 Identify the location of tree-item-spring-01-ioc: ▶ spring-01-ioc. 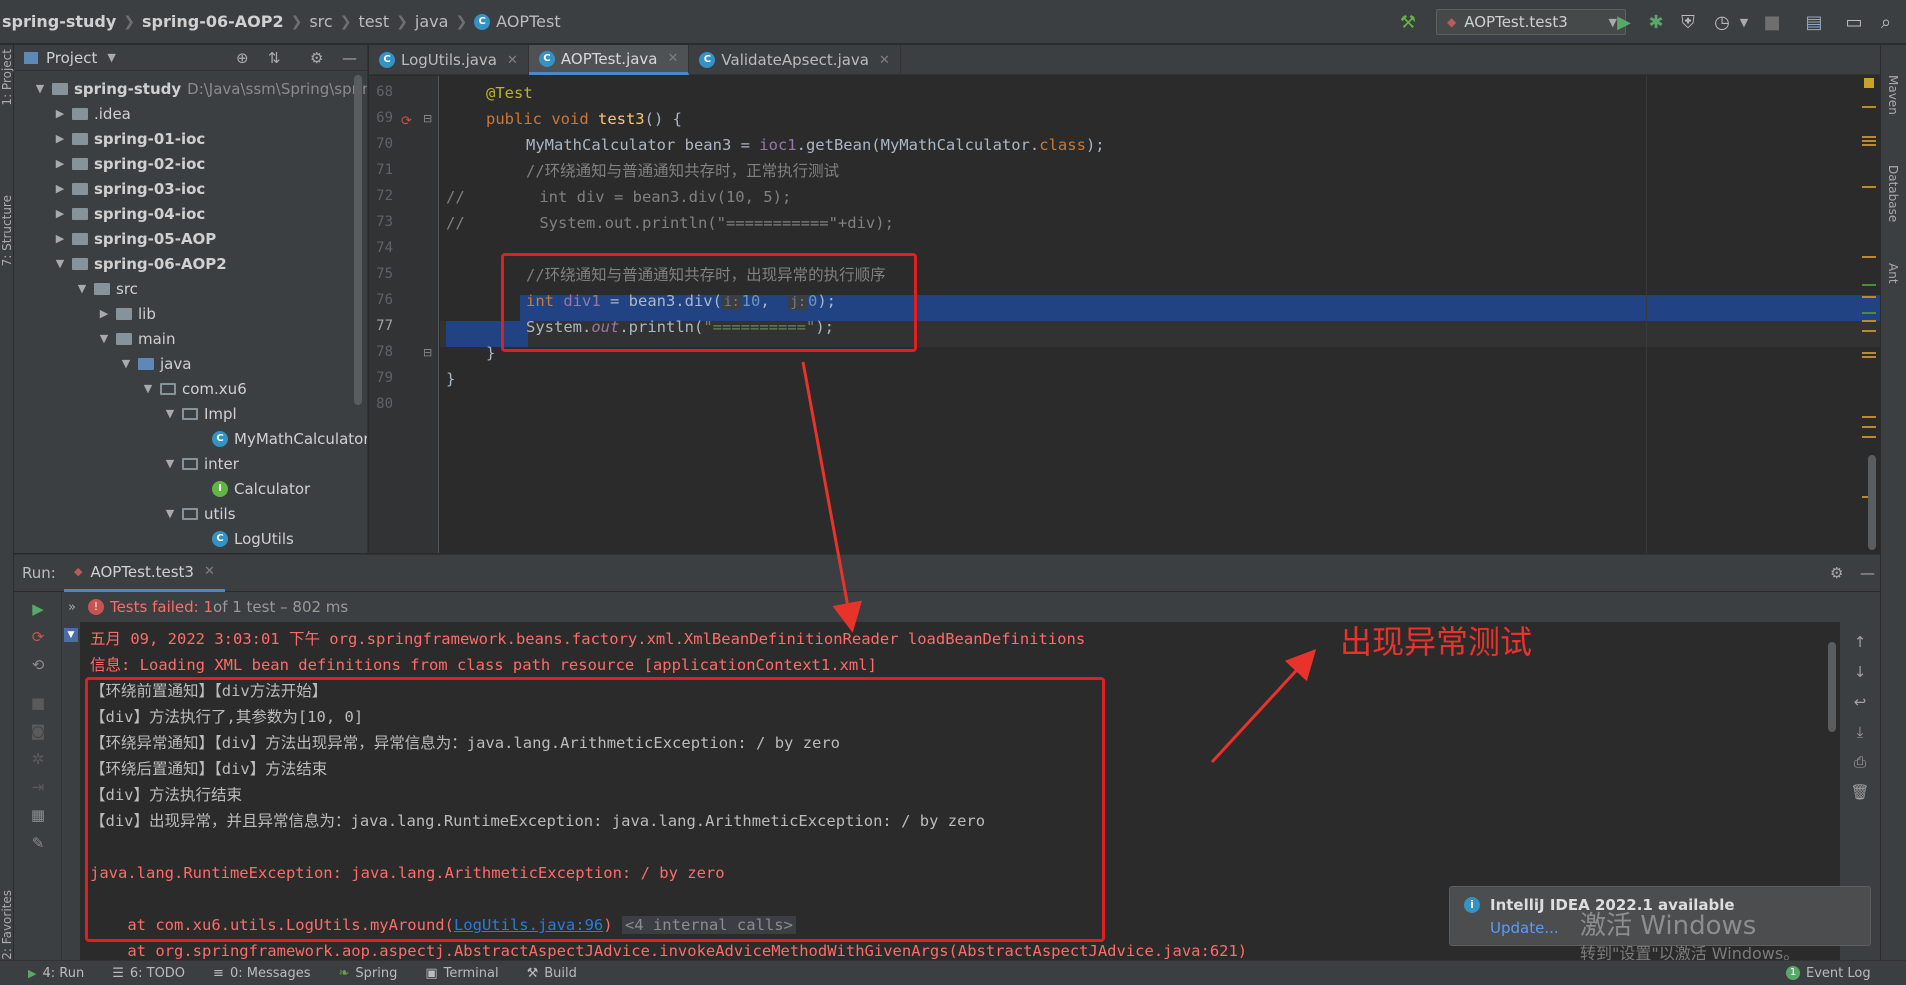
(130, 138).